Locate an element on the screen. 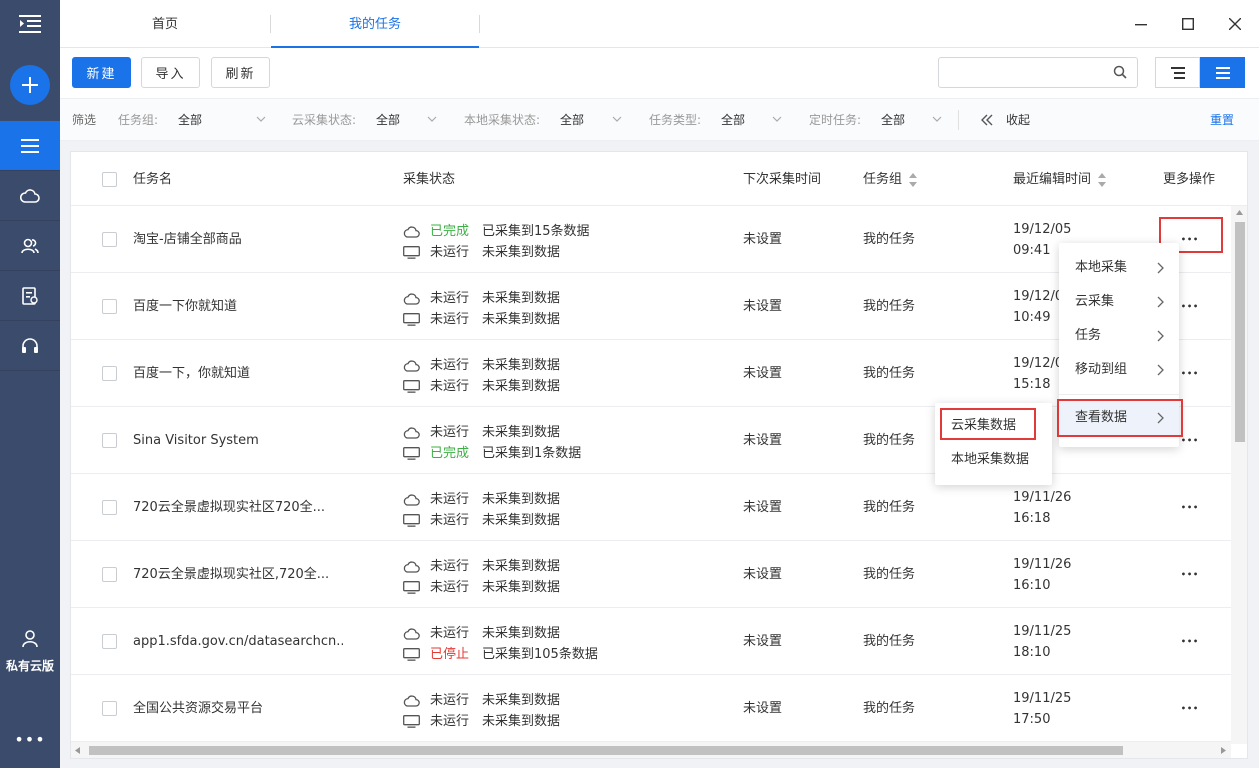 Image resolution: width=1259 pixels, height=768 pixels. menu-item-label: 云采集 is located at coordinates (1095, 301).